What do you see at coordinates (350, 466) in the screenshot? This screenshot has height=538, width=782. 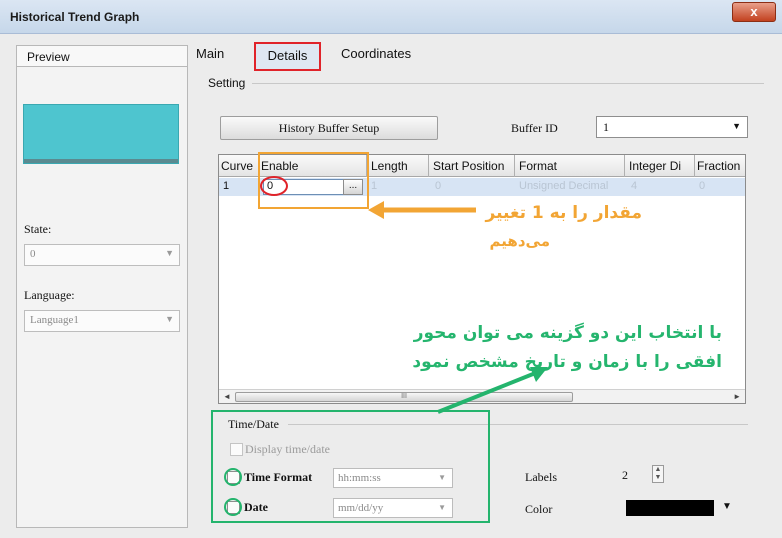 I see `annotation-highlight-box` at bounding box center [350, 466].